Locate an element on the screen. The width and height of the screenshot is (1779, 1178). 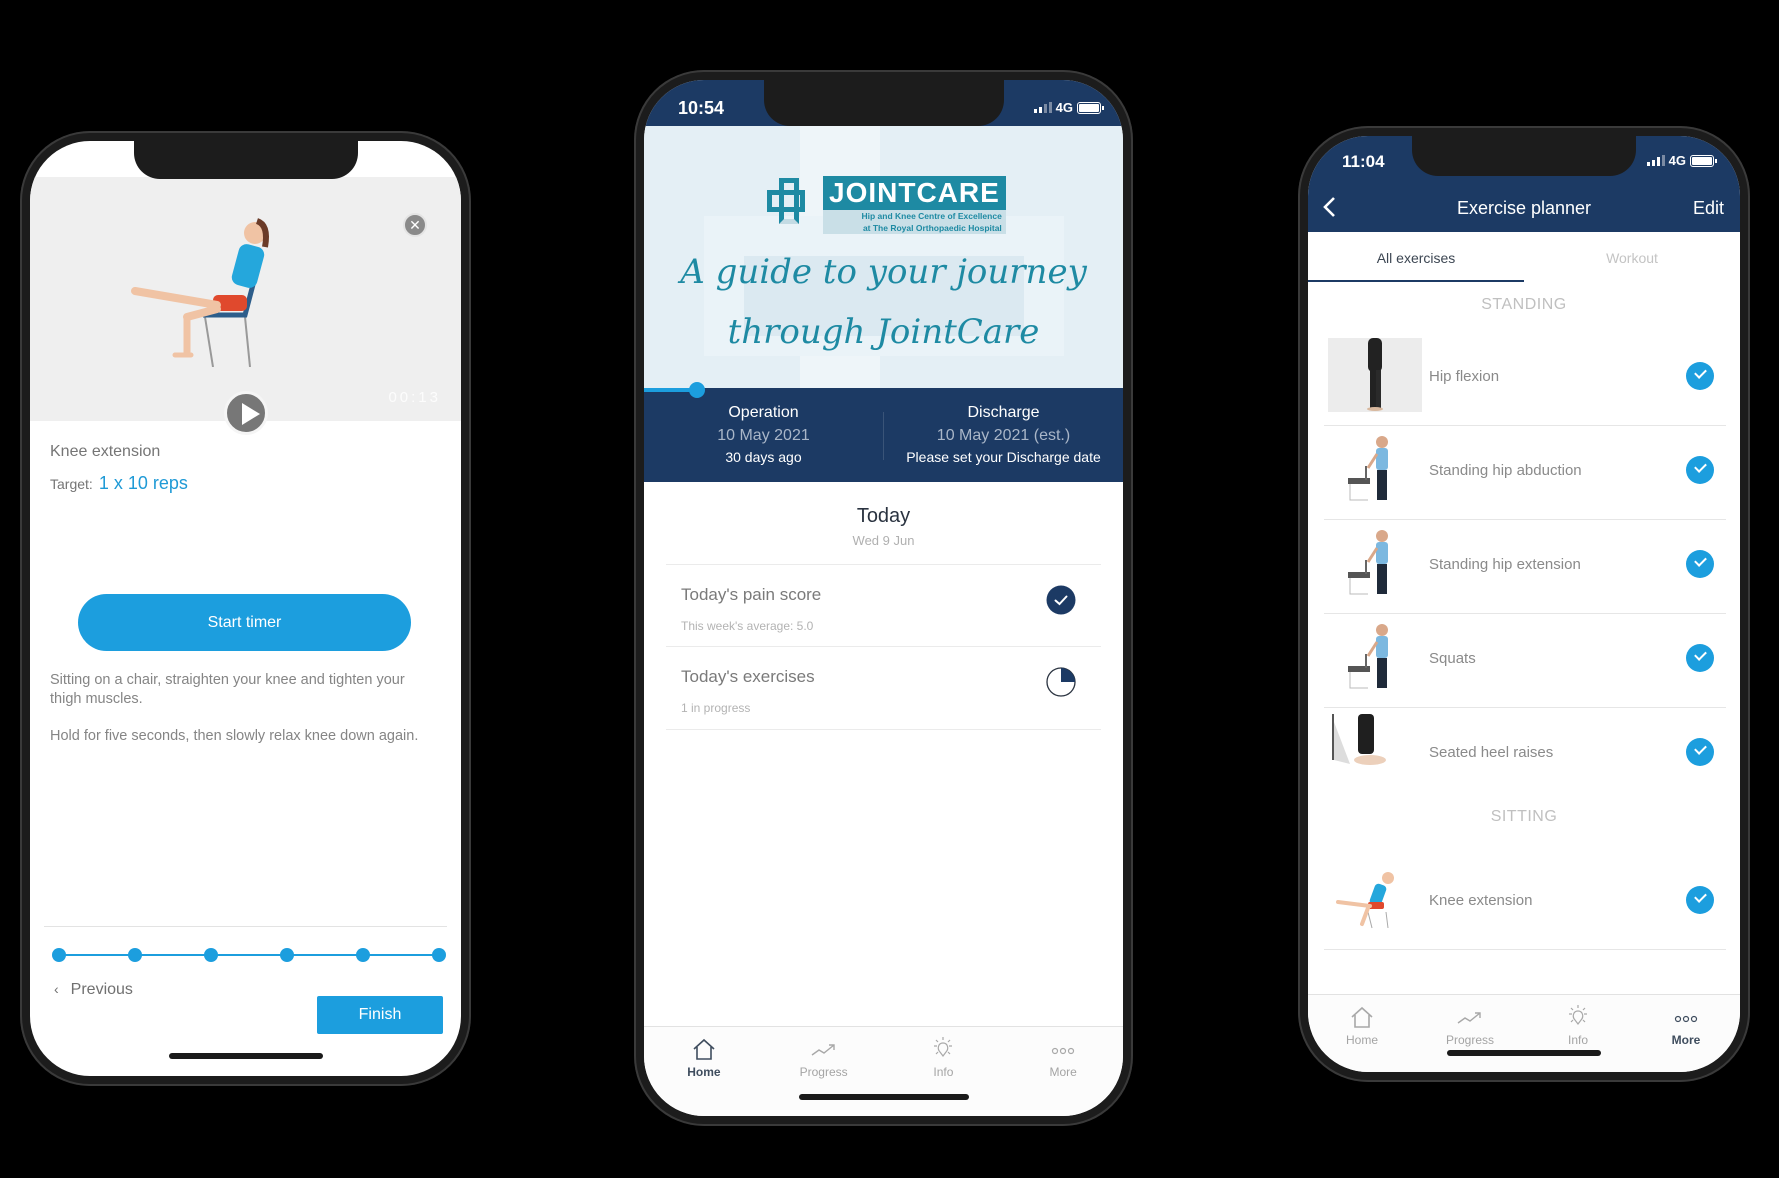
previous-button: ‹ Previous is located at coordinates (93, 990).